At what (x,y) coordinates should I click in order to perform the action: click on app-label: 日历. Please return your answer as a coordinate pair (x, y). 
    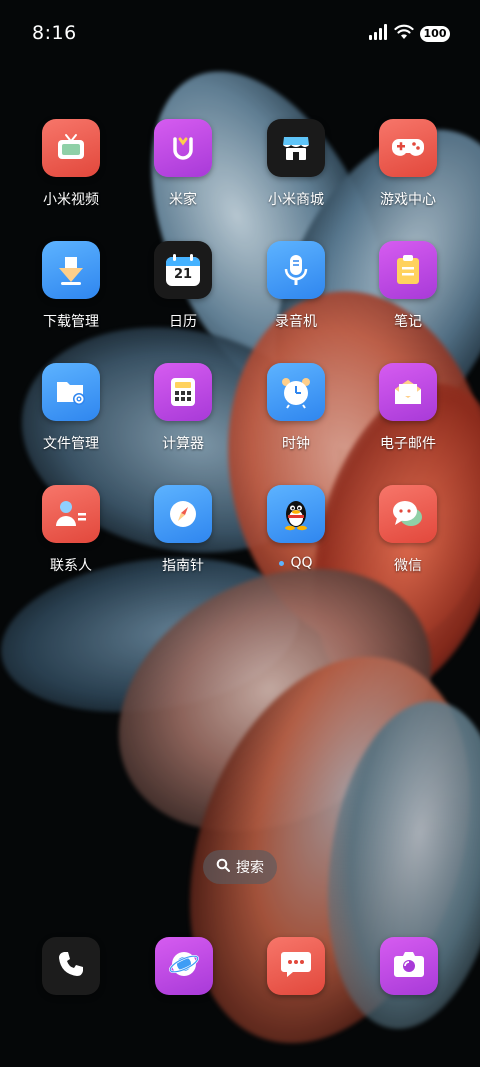
    Looking at the image, I should click on (183, 322).